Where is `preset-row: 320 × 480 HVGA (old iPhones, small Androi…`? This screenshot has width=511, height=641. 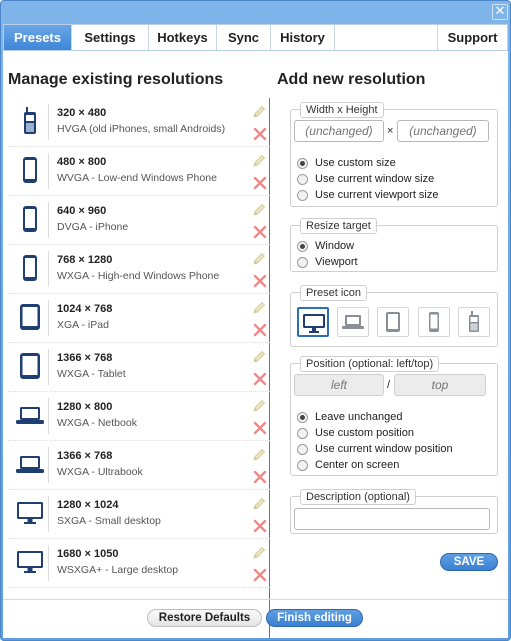
preset-row: 320 × 480 HVGA (old iPhones, small Androi… is located at coordinates (139, 122).